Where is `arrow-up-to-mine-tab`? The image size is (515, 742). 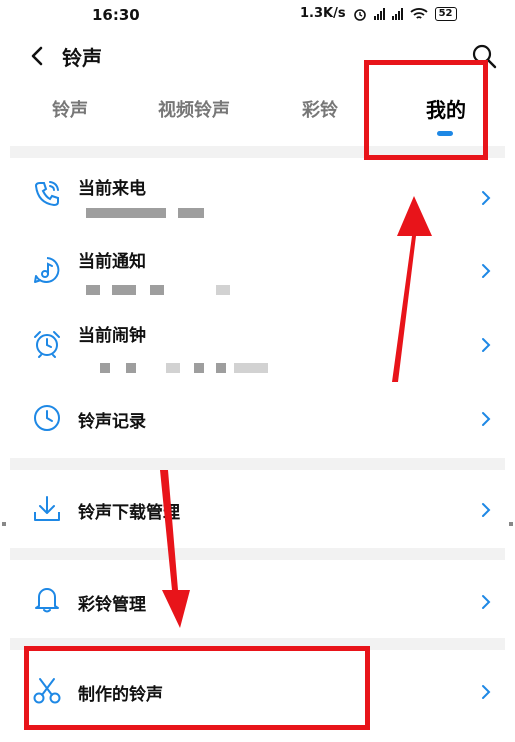
arrow-up-to-mine-tab is located at coordinates (412, 289).